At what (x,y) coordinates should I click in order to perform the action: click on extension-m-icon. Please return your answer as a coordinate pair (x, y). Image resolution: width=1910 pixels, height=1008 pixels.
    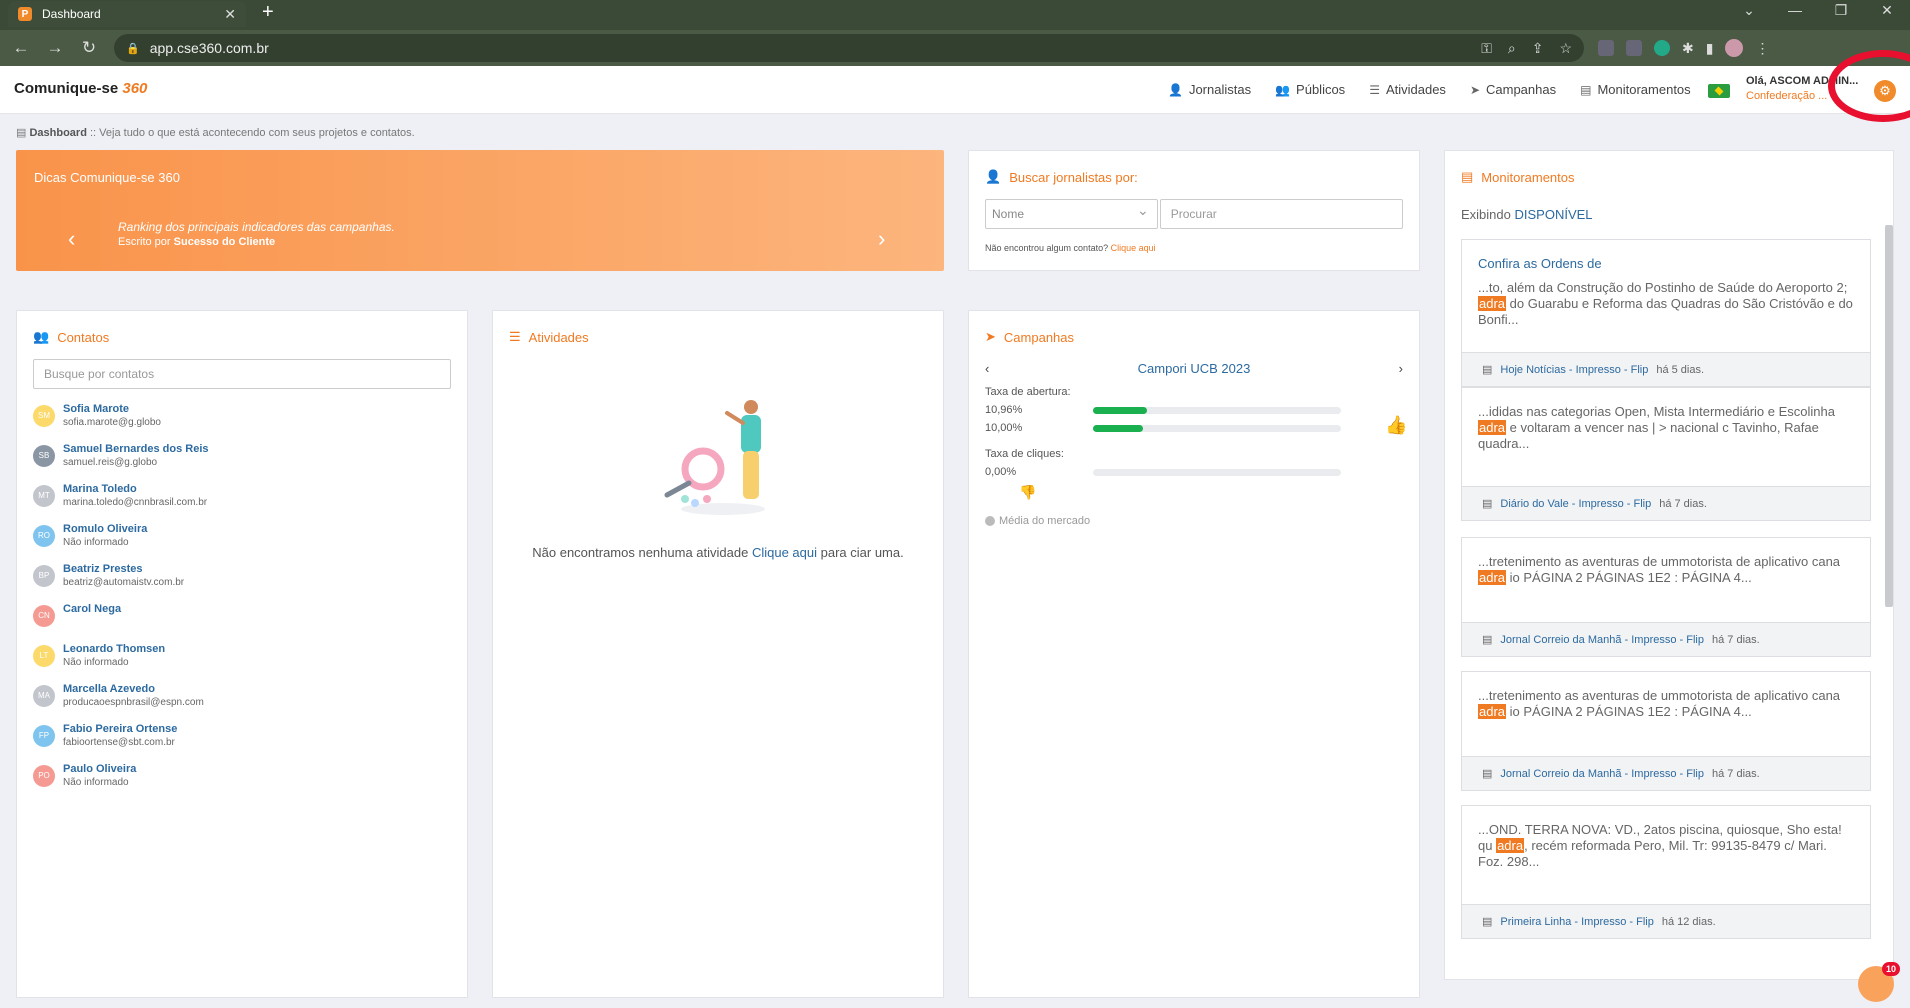
    Looking at the image, I should click on (1634, 48).